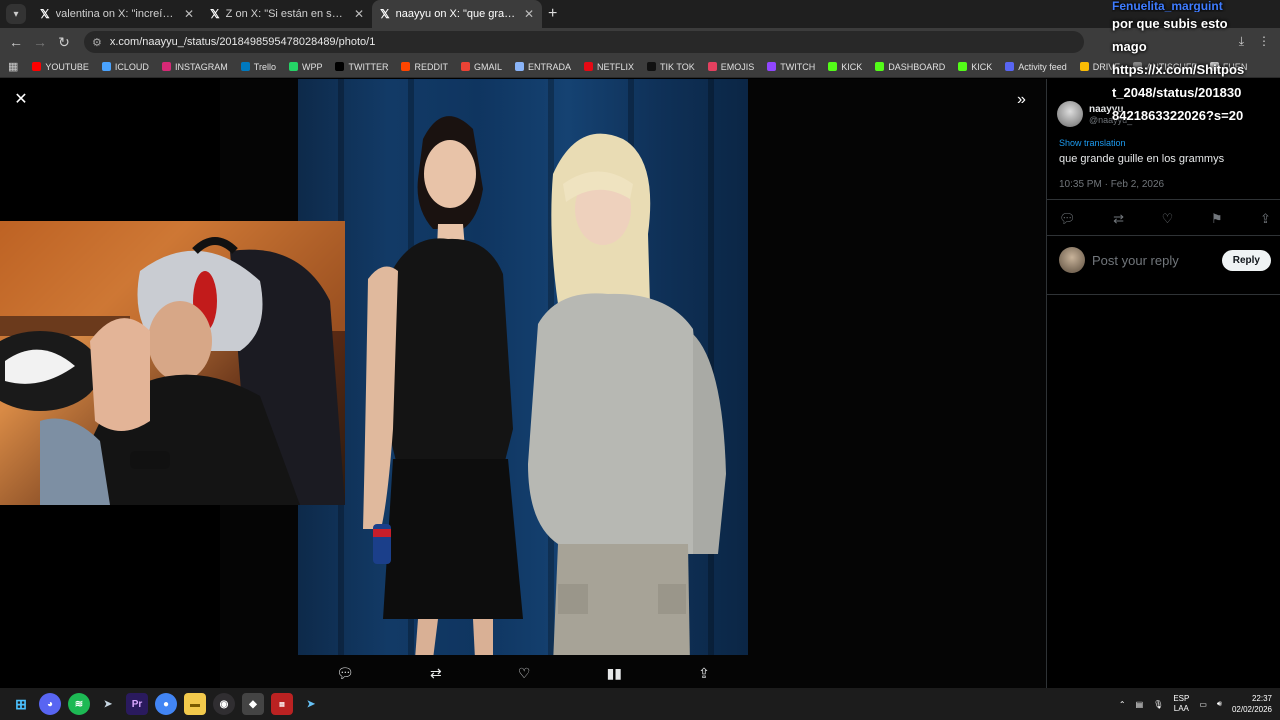 The height and width of the screenshot is (720, 1280). I want to click on streamer-webcam, so click(172, 363).